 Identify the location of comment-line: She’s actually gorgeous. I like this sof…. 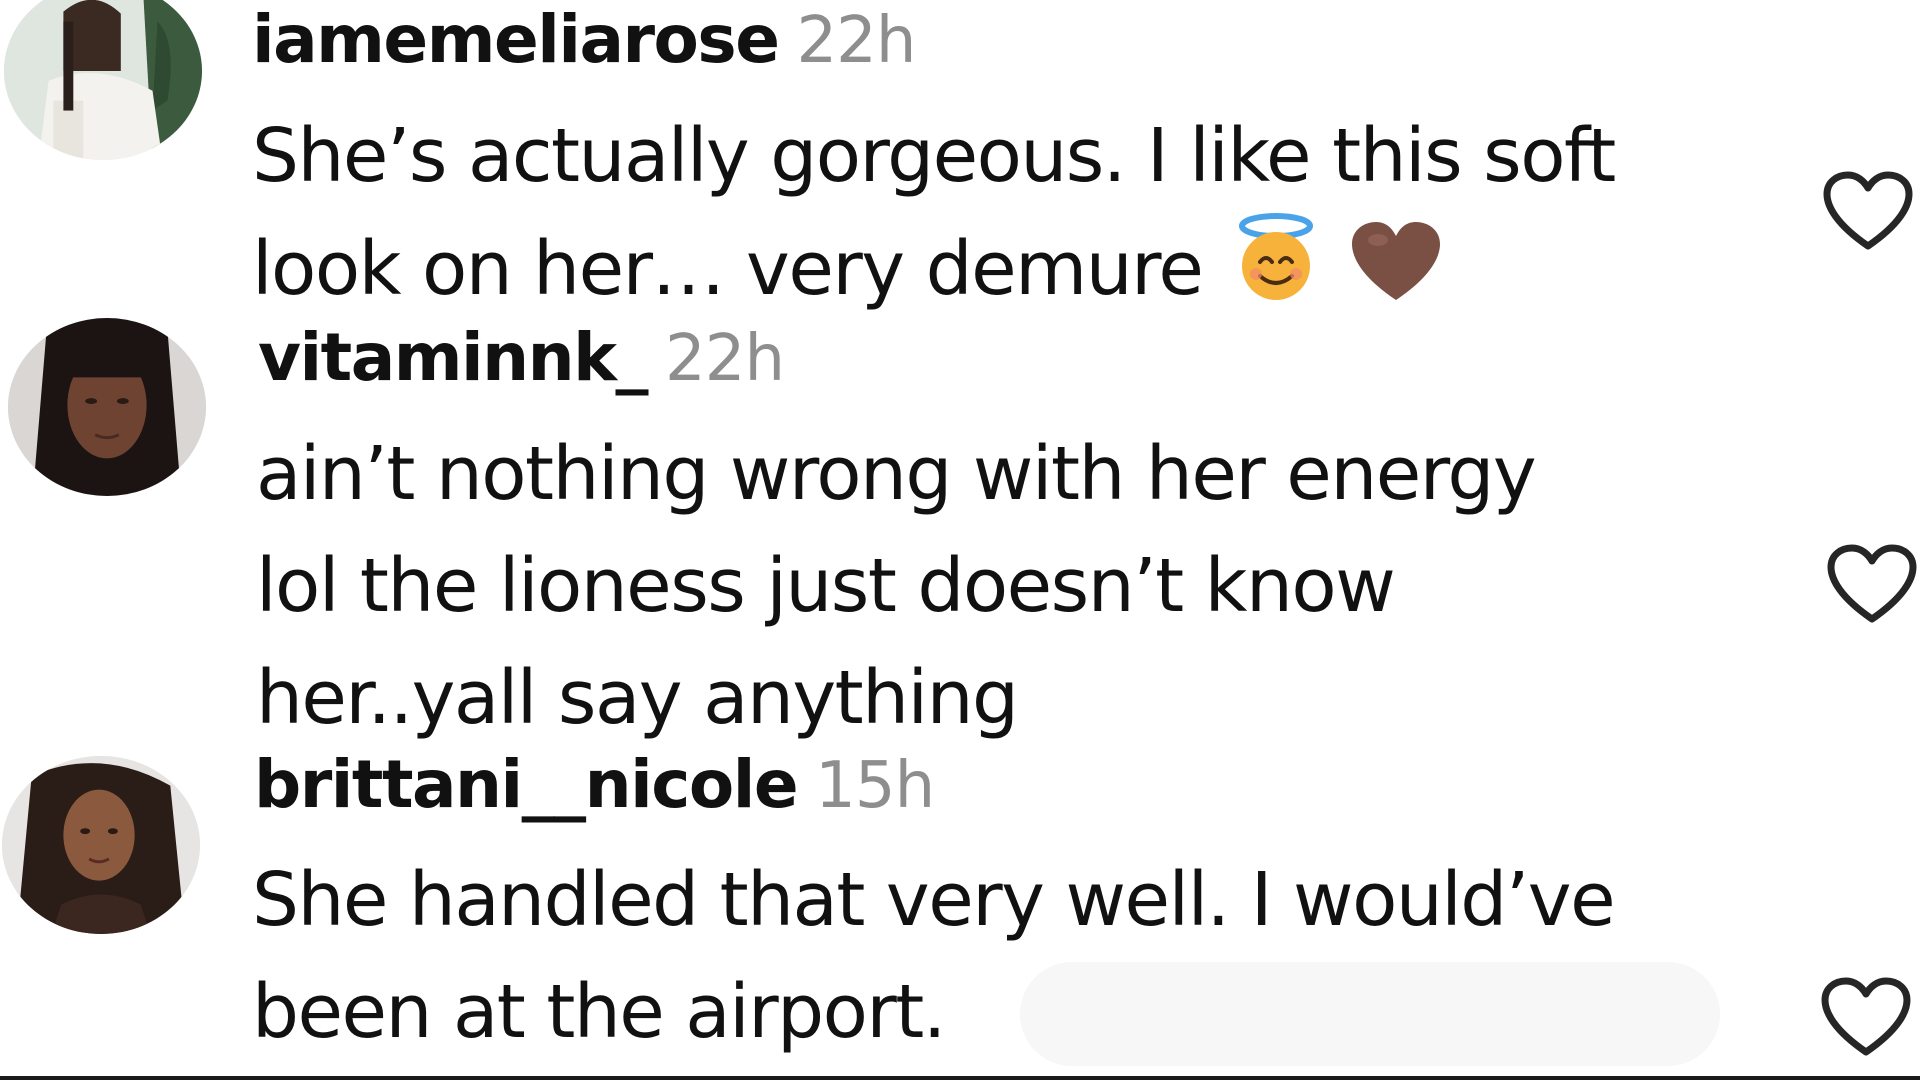
(934, 156).